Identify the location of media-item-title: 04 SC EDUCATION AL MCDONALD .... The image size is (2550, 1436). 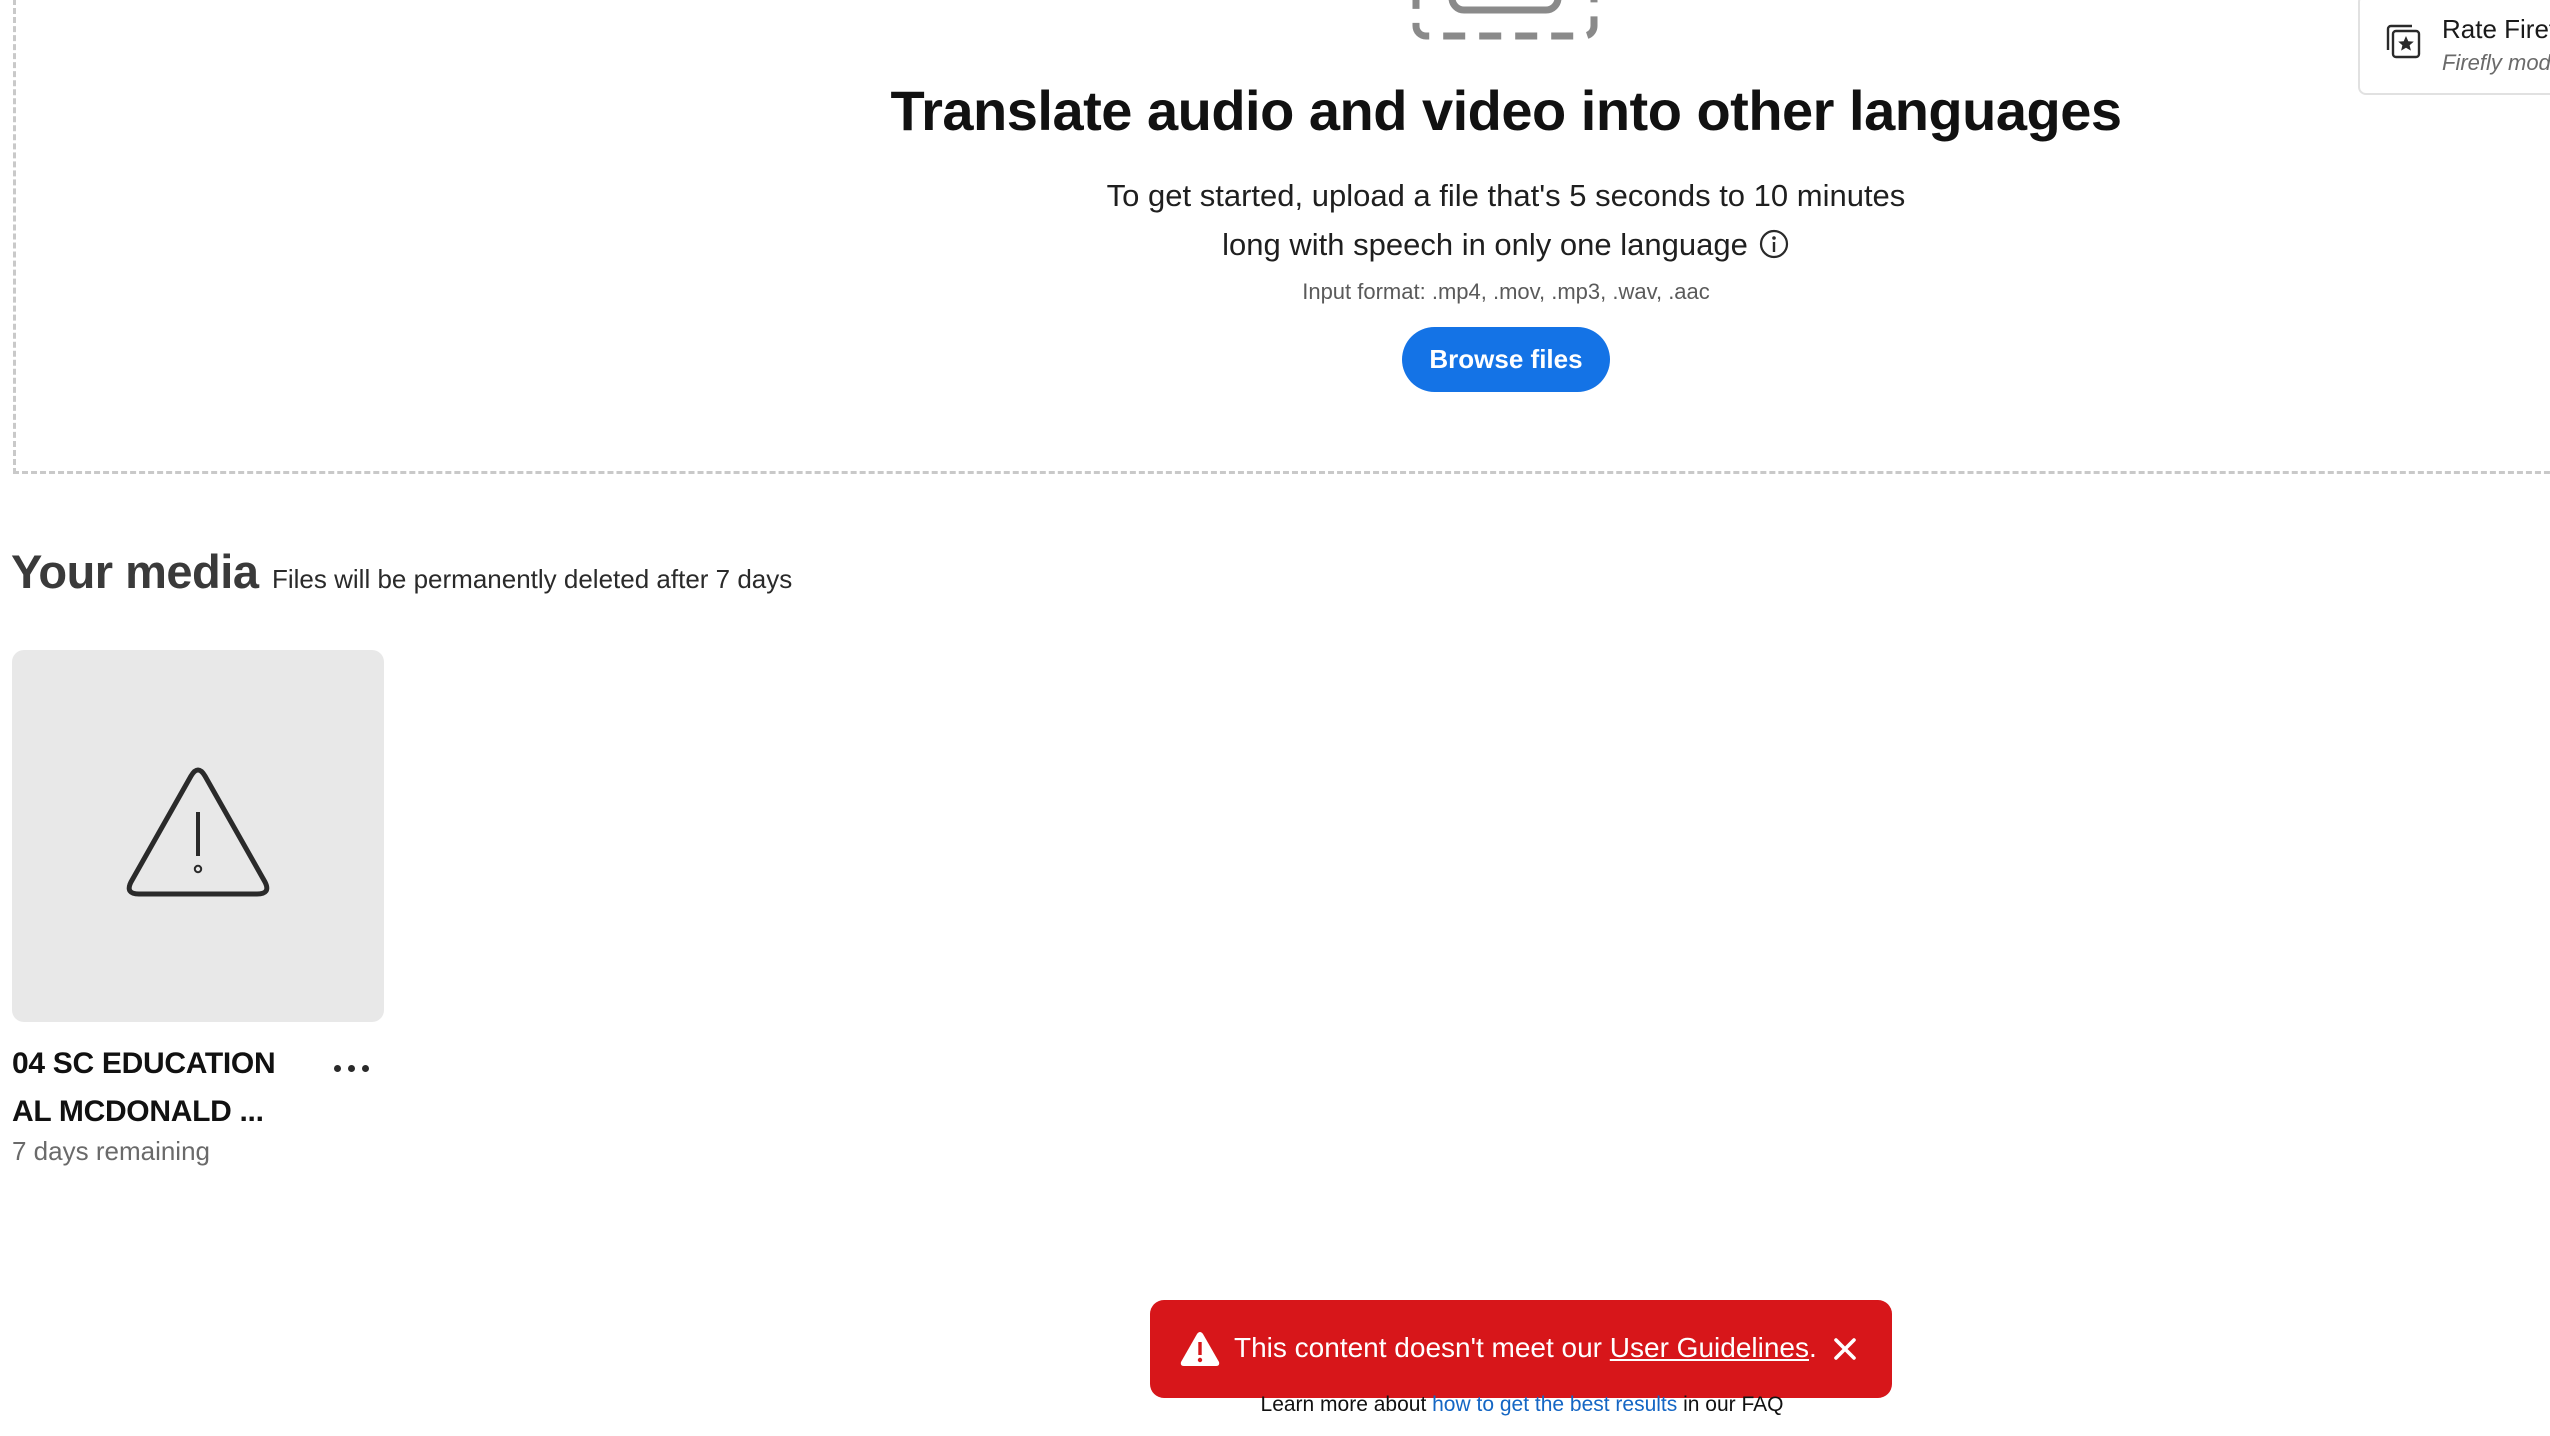
(162, 1088).